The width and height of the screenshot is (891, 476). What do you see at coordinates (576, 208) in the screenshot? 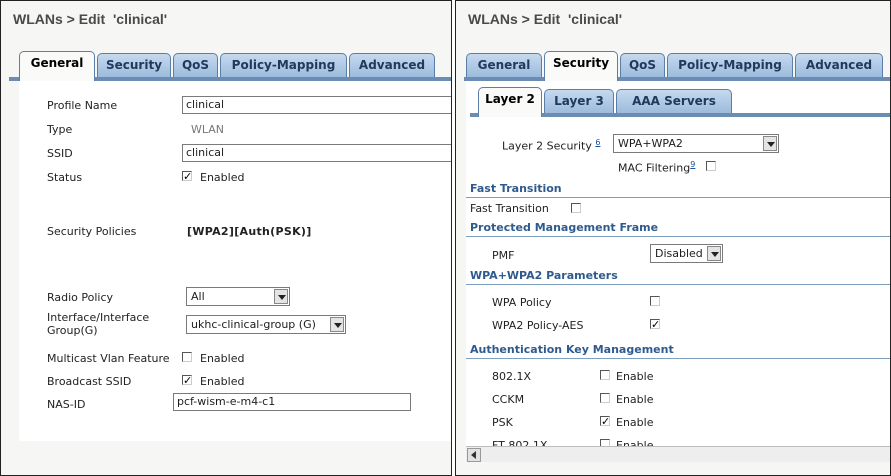
I see `fast-transition-checkbox` at bounding box center [576, 208].